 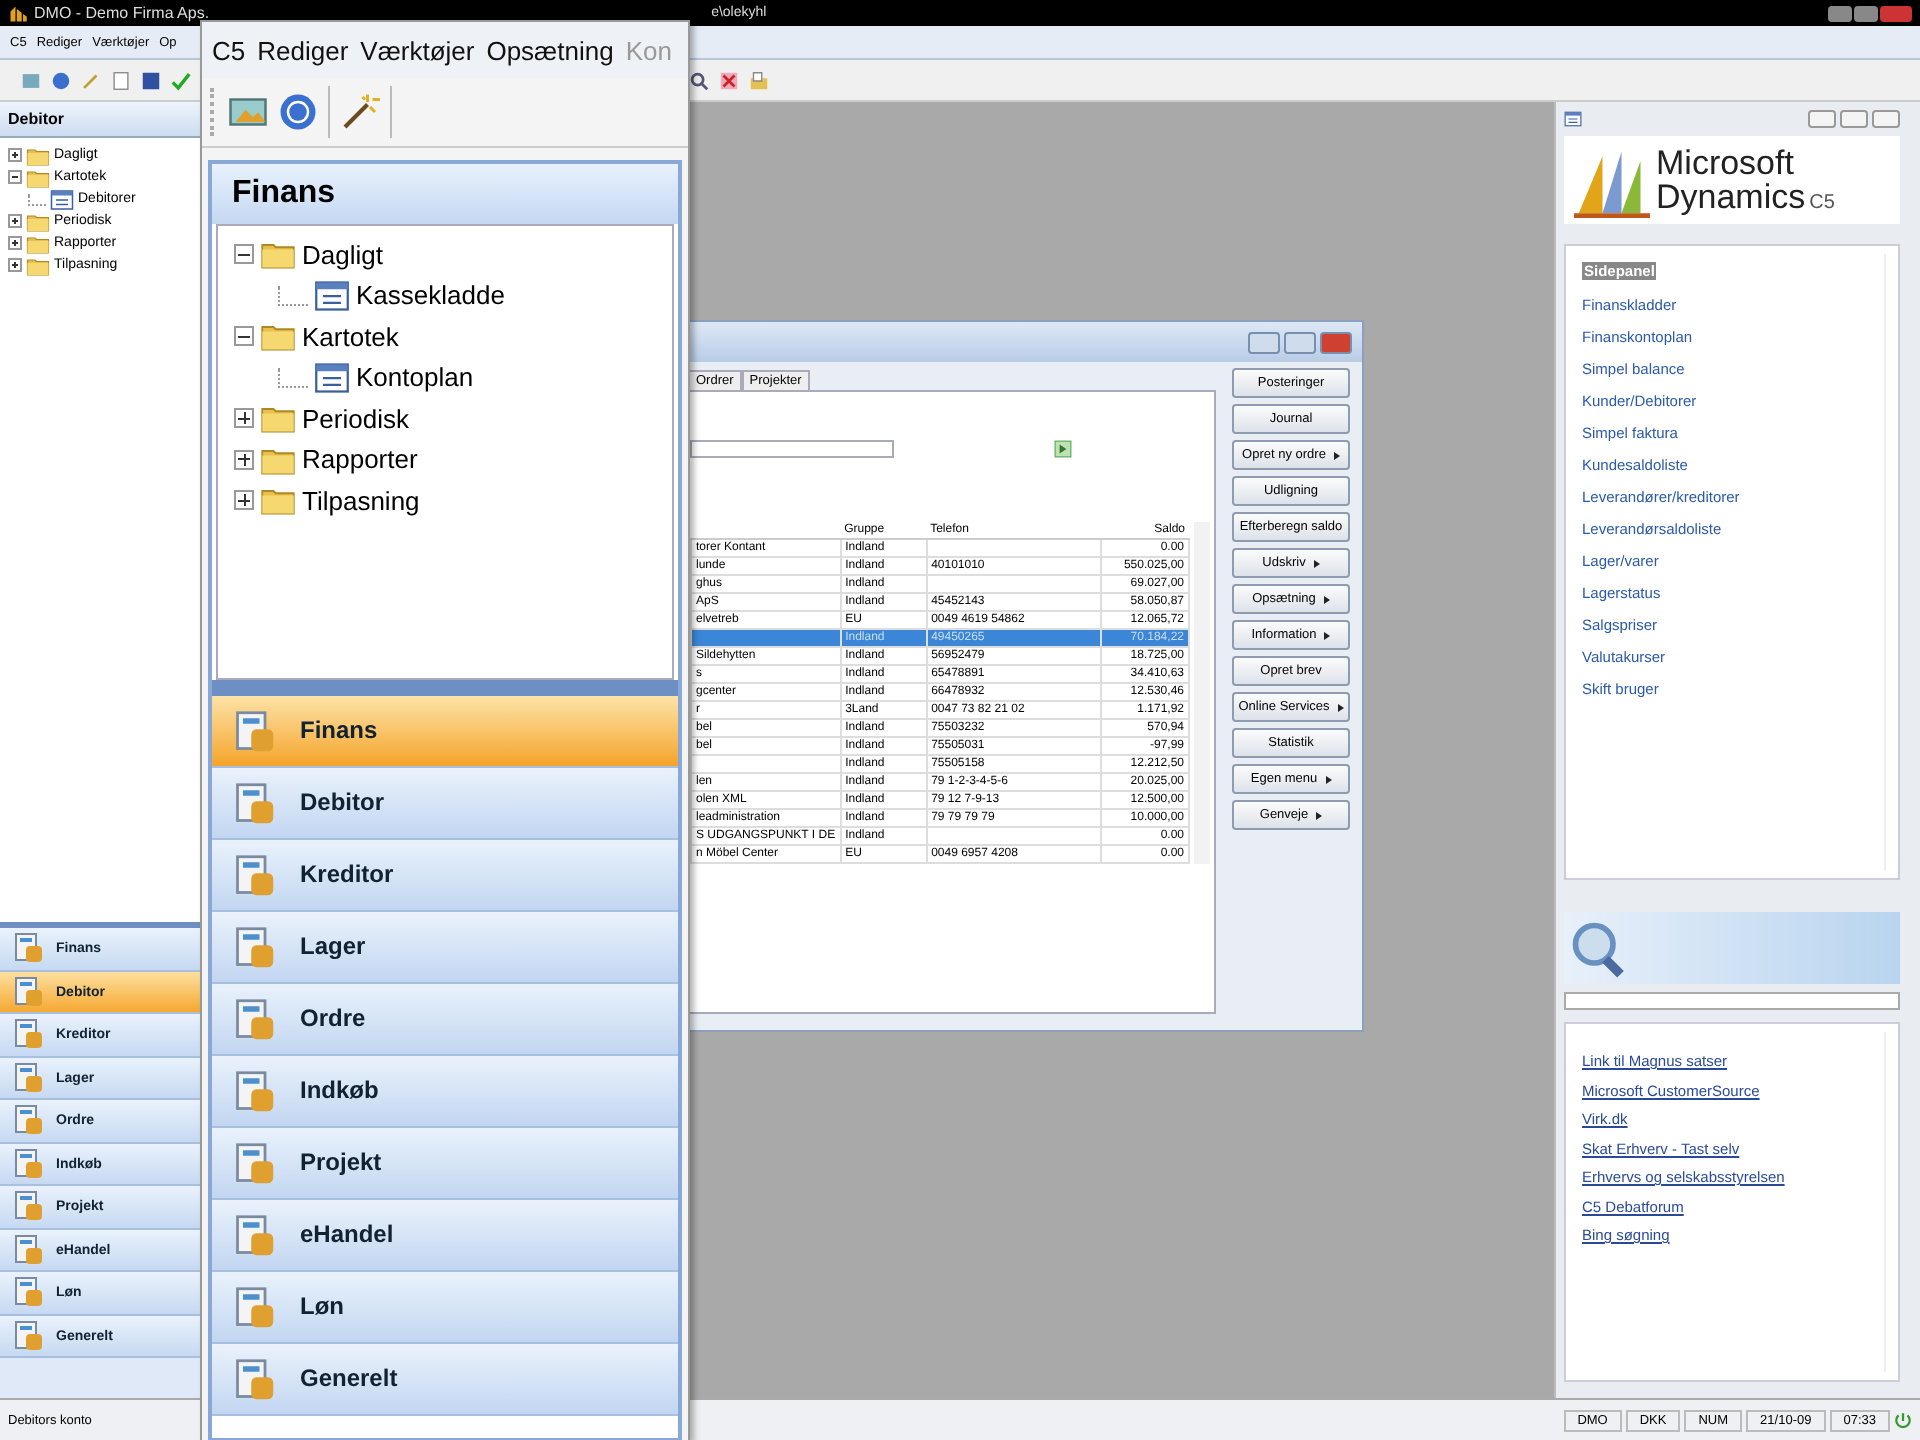 I want to click on menu-item: Rediger, so click(x=303, y=50).